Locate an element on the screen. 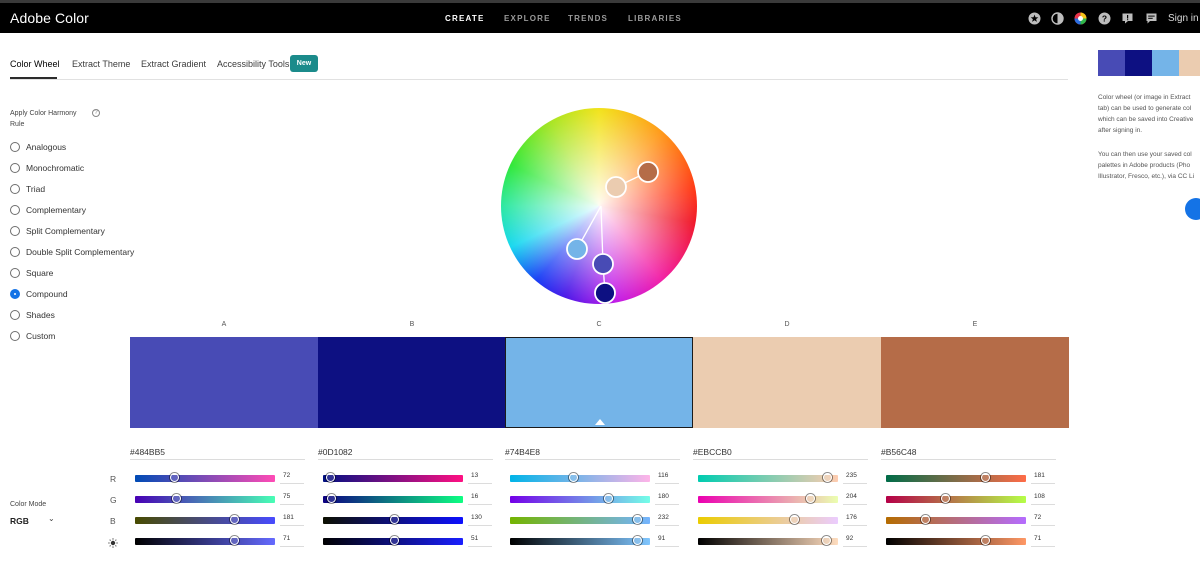  wheel-handle-e is located at coordinates (648, 172).